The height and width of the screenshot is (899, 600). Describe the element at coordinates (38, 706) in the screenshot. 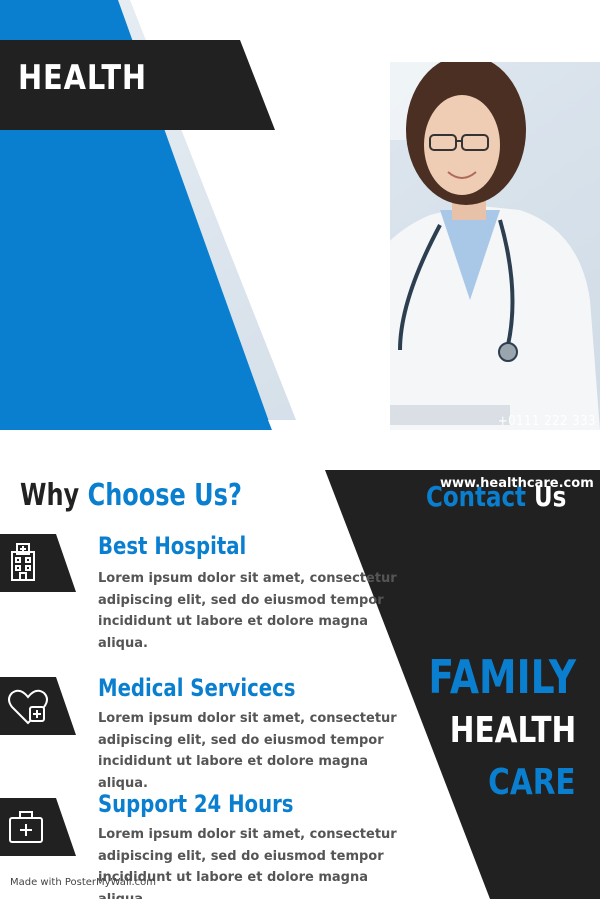

I see `feature-tab-medical` at that location.